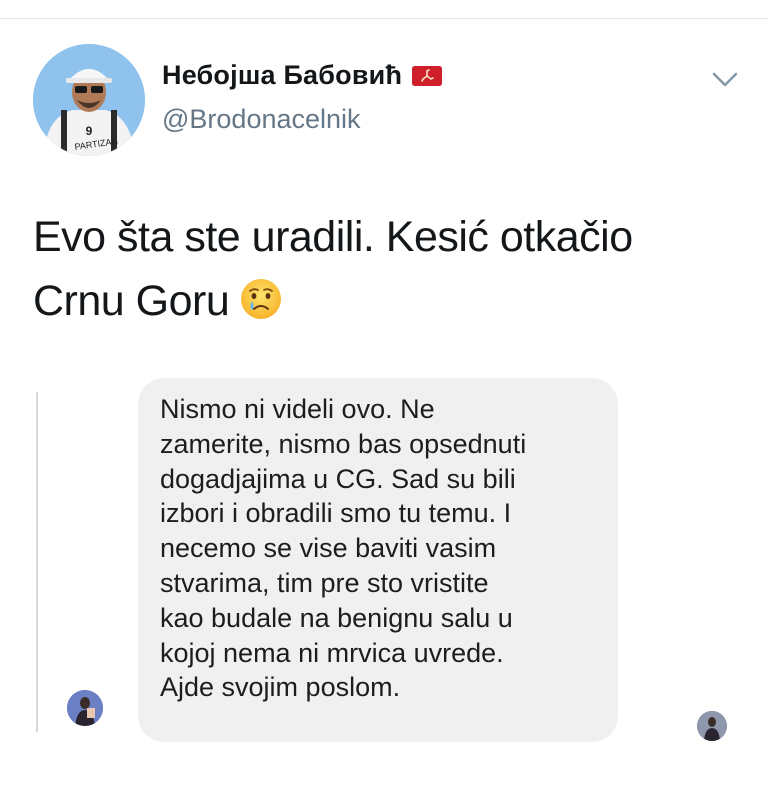 This screenshot has width=768, height=793. I want to click on tweet-text-line: Crnu Goru, so click(131, 301).